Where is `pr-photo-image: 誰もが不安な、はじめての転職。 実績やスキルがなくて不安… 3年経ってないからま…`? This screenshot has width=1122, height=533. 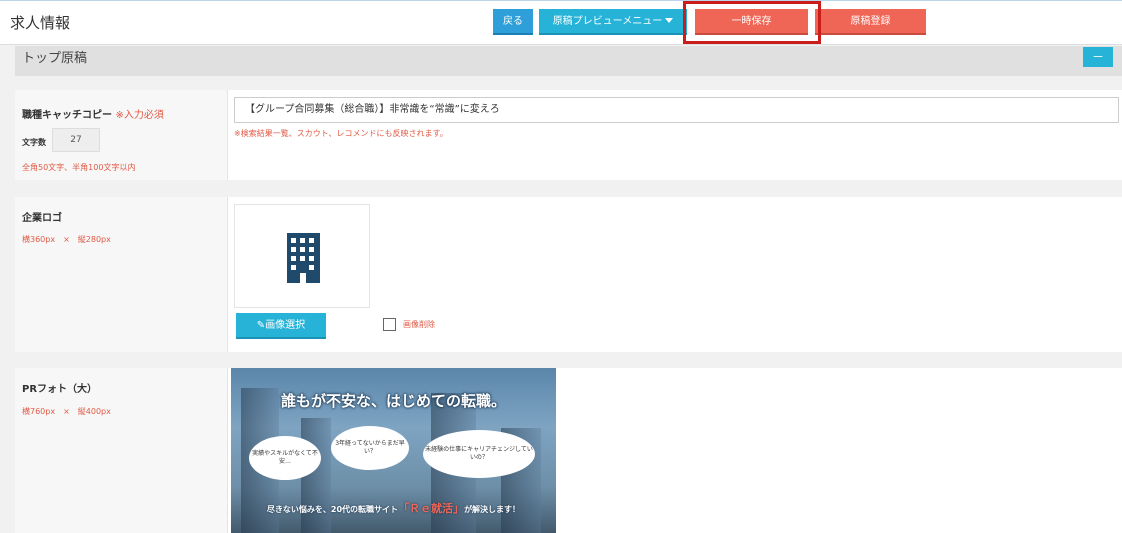
pr-photo-image: 誰もが不安な、はじめての転職。 実績やスキルがなくて不安… 3年経ってないからま… is located at coordinates (393, 450).